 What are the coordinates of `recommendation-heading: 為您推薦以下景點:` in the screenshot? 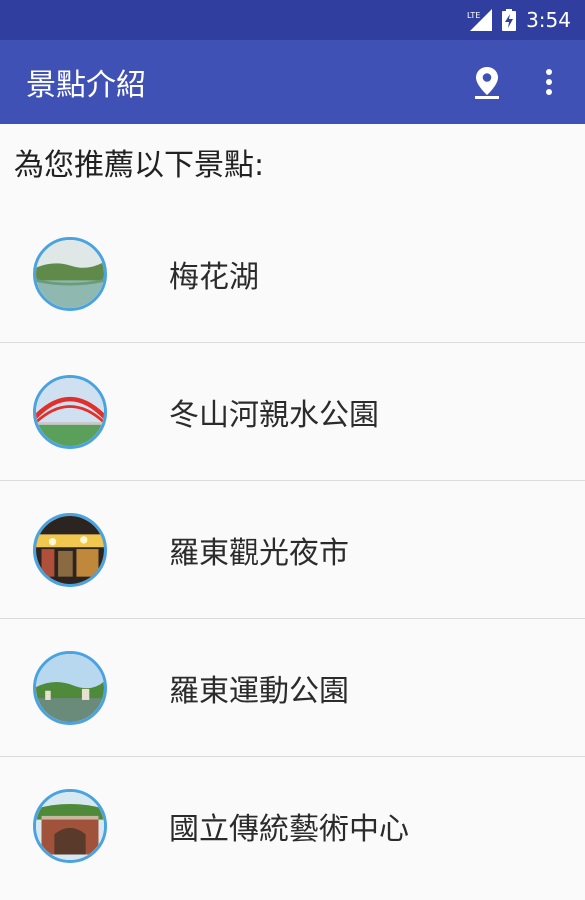 It's located at (139, 165).